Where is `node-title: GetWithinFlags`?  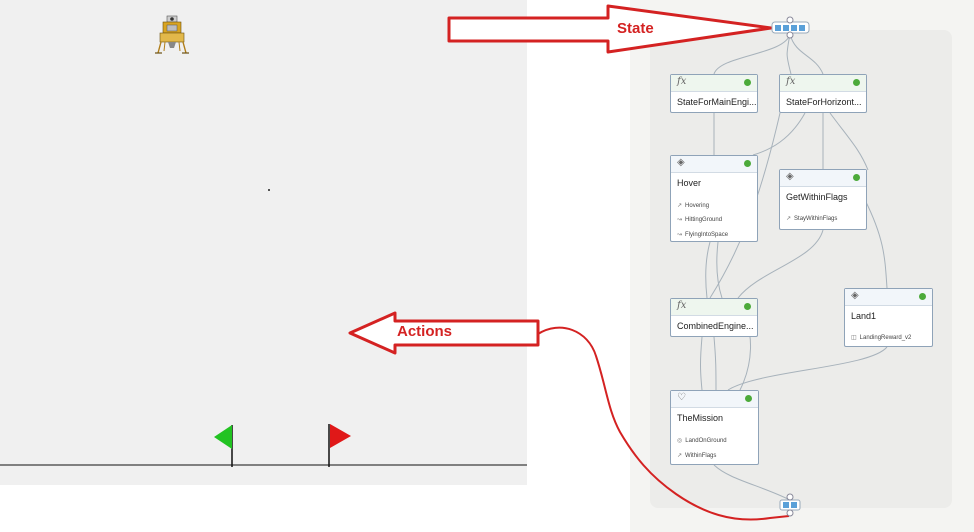 node-title: GetWithinFlags is located at coordinates (817, 197).